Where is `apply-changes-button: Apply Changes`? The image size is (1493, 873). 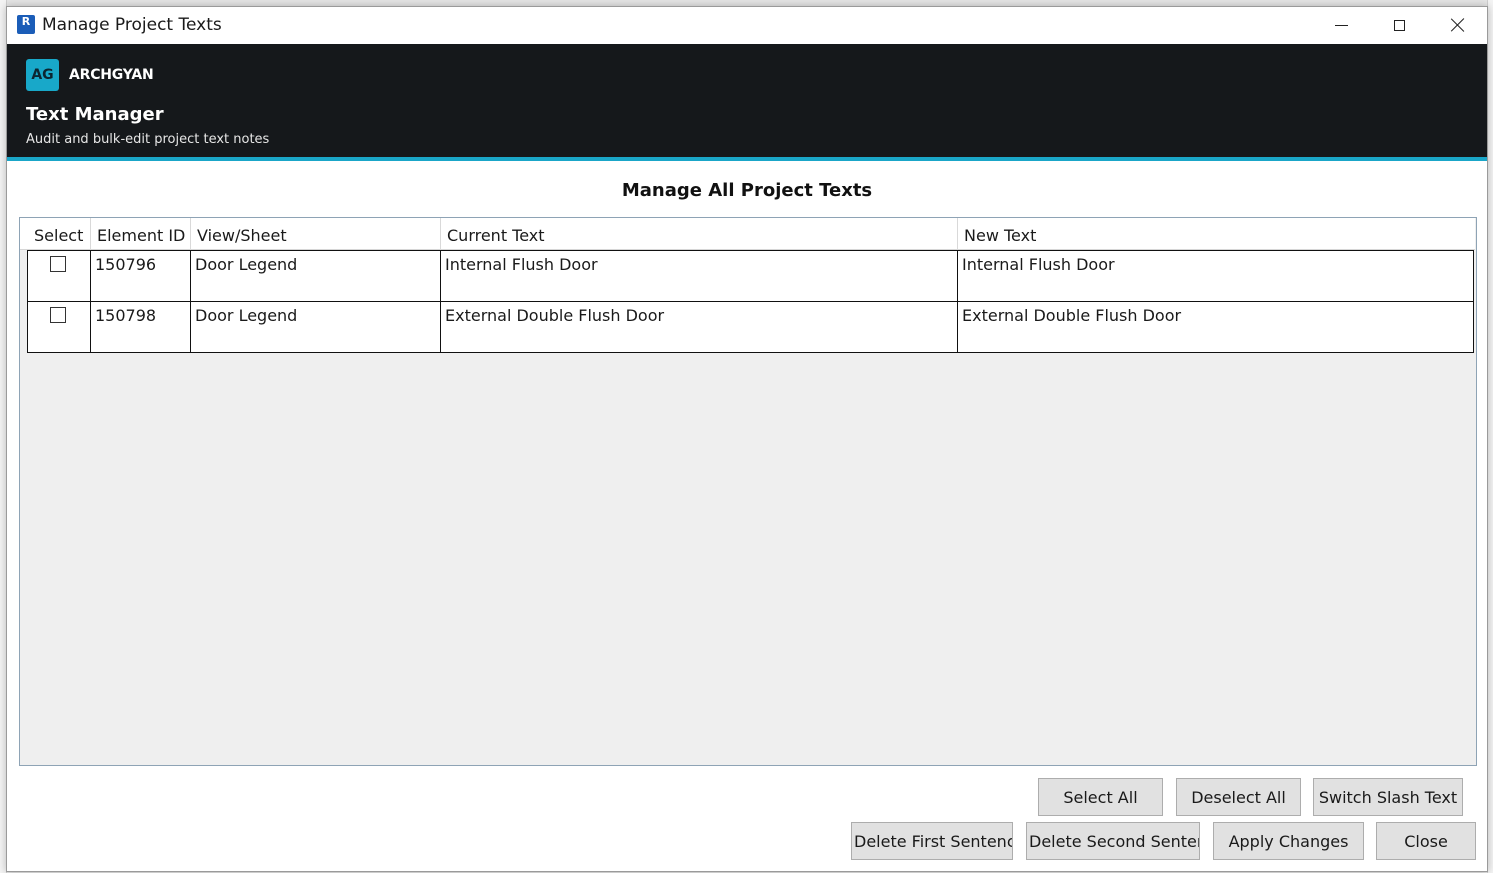
apply-changes-button: Apply Changes is located at coordinates (1288, 841).